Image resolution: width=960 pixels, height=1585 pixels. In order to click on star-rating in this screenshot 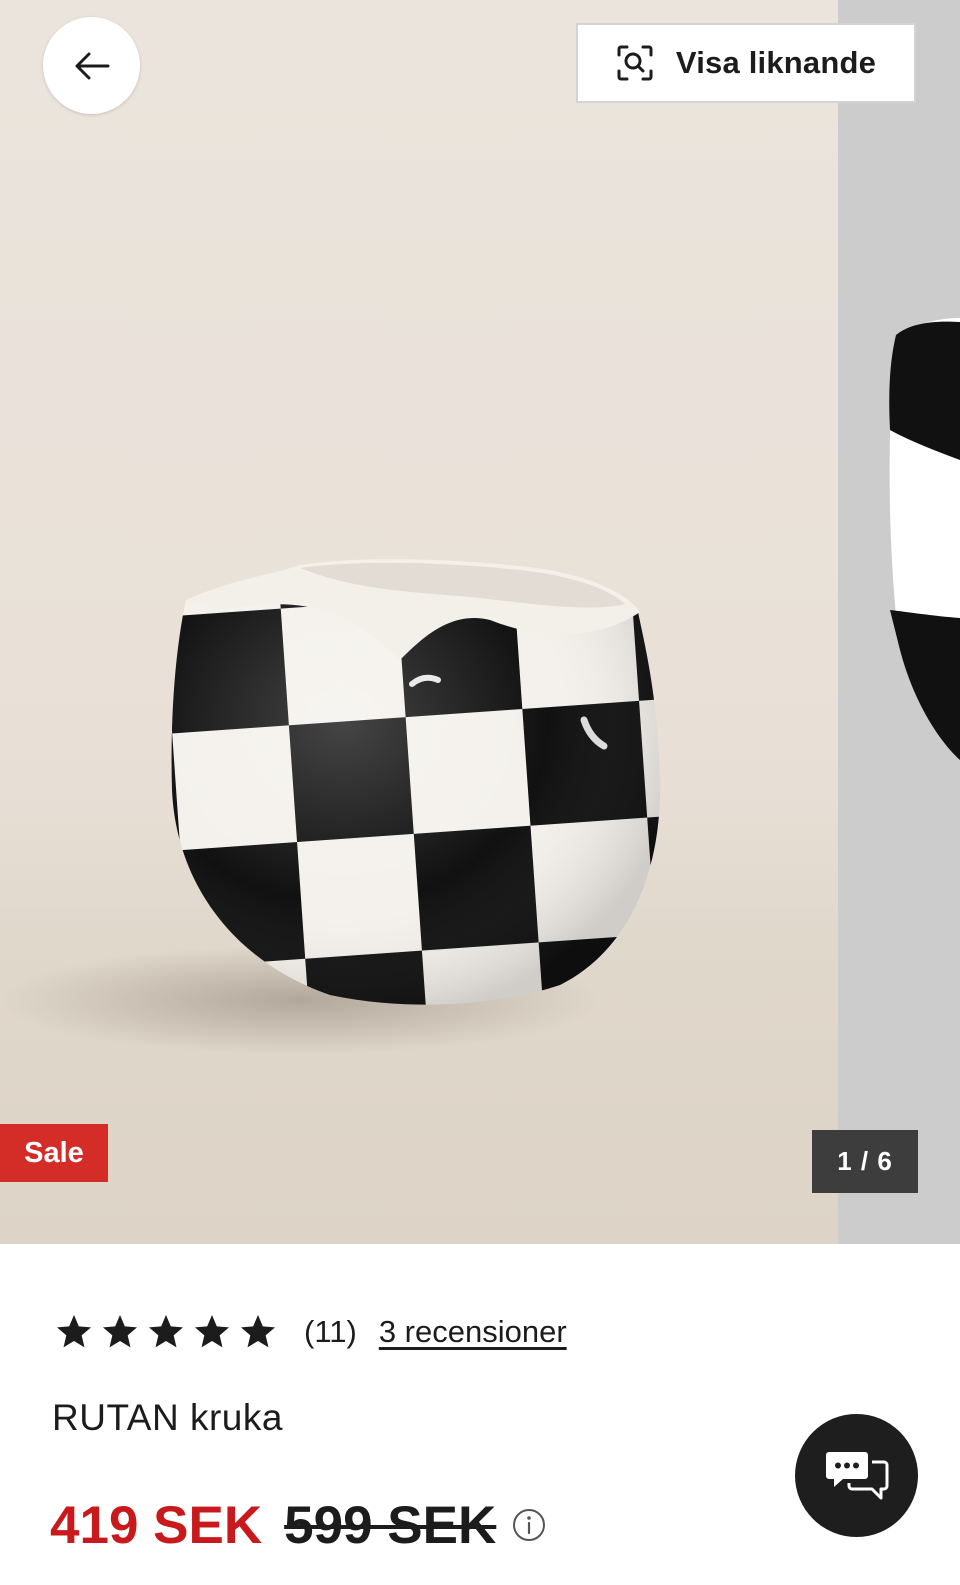, I will do `click(166, 1332)`.